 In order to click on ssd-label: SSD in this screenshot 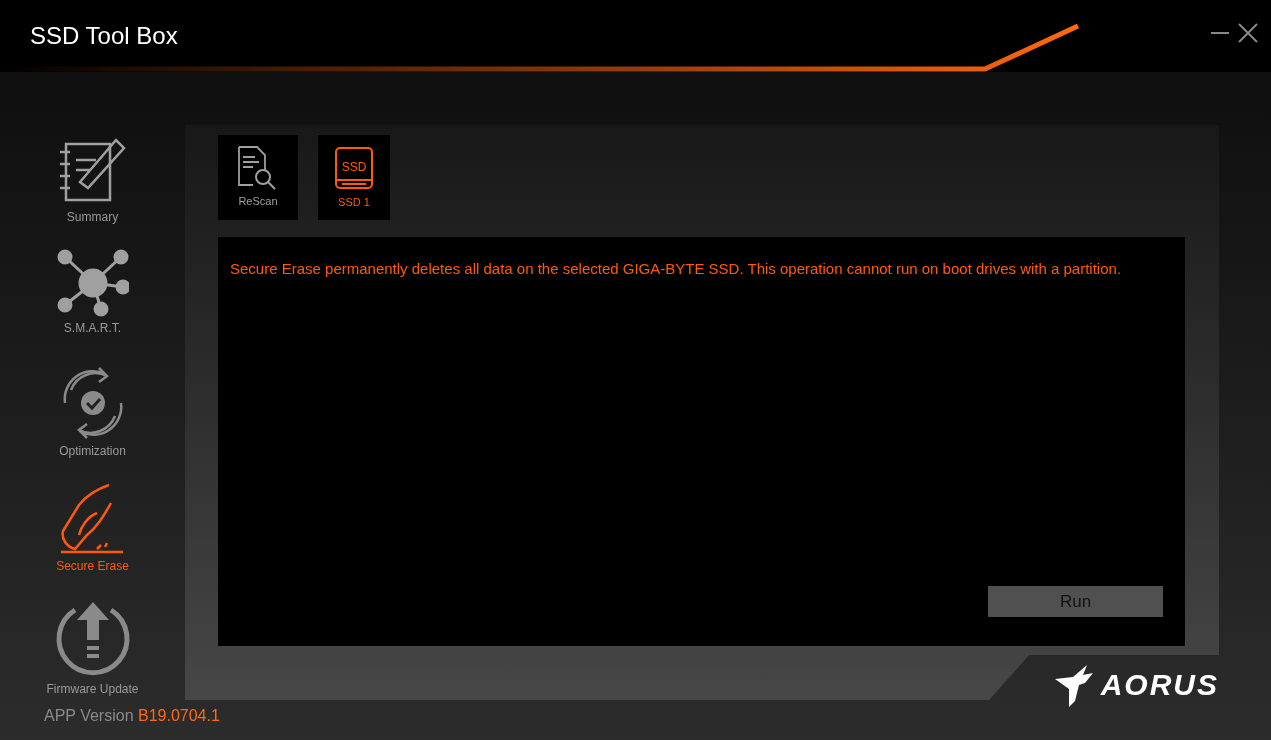, I will do `click(354, 167)`.